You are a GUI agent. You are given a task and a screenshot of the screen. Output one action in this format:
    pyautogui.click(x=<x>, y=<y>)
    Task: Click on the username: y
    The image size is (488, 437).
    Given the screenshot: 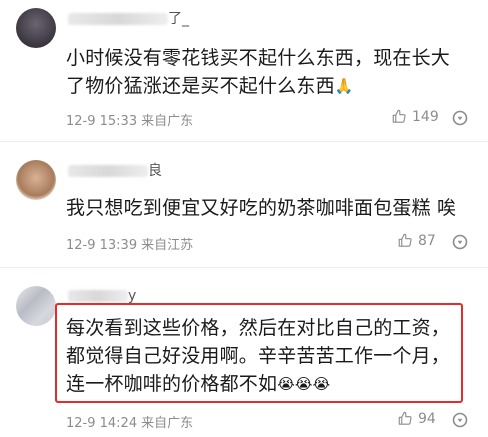 What is the action you would take?
    pyautogui.click(x=102, y=296)
    